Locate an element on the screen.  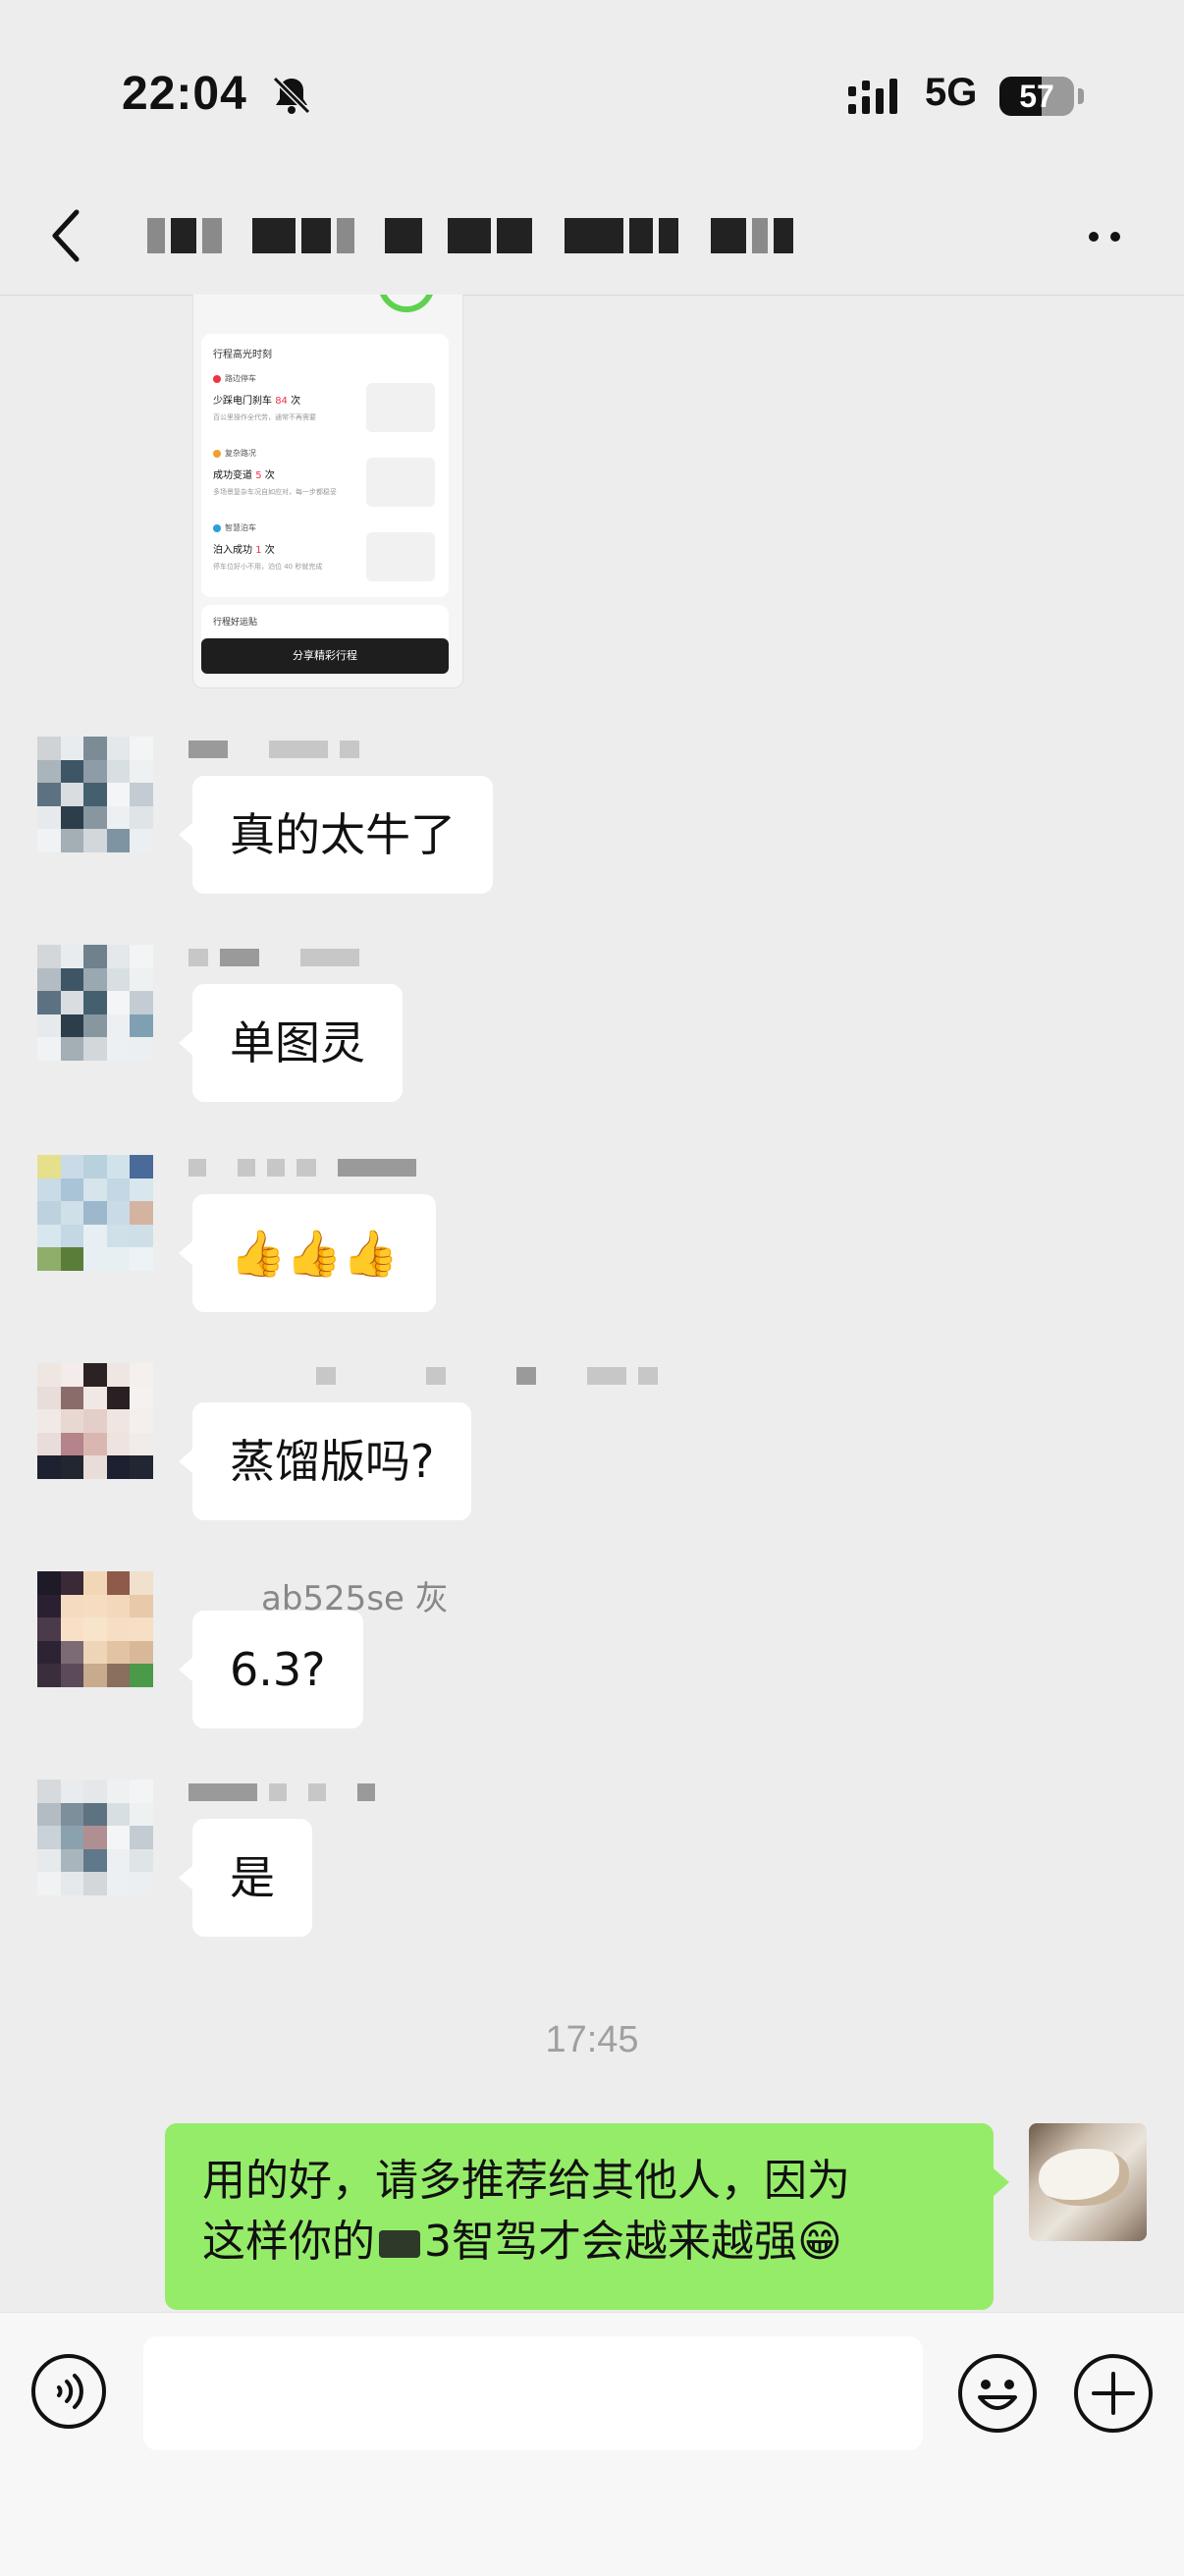
highlight-value: 1 is located at coordinates (258, 550).